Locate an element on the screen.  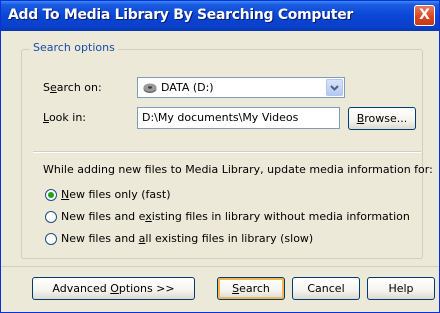
look-in-field: D:\My documents\My Videos is located at coordinates (238, 118).